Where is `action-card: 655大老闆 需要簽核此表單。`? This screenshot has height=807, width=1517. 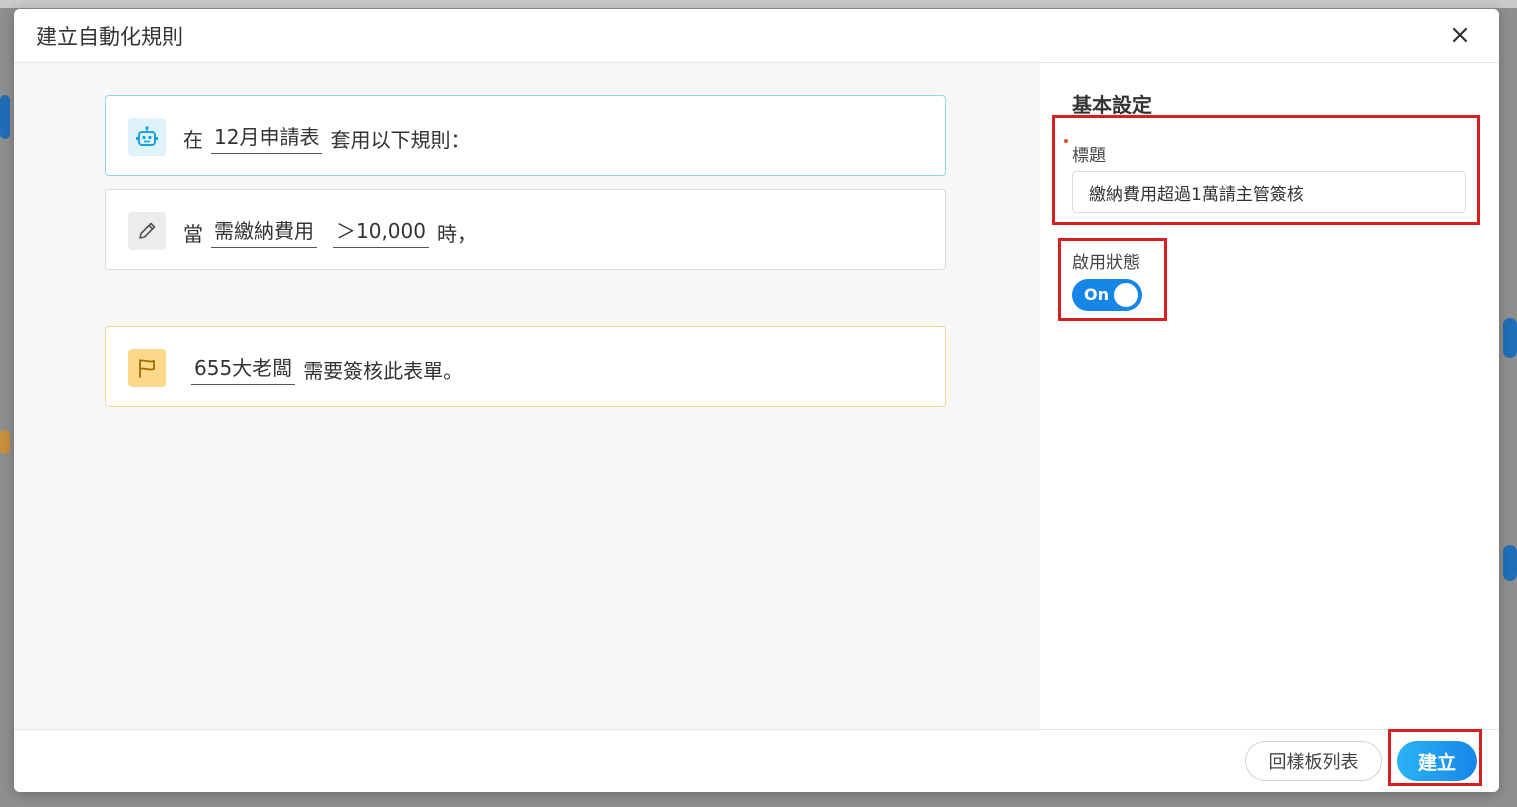
action-card: 655大老闆 需要簽核此表單。 is located at coordinates (525, 366).